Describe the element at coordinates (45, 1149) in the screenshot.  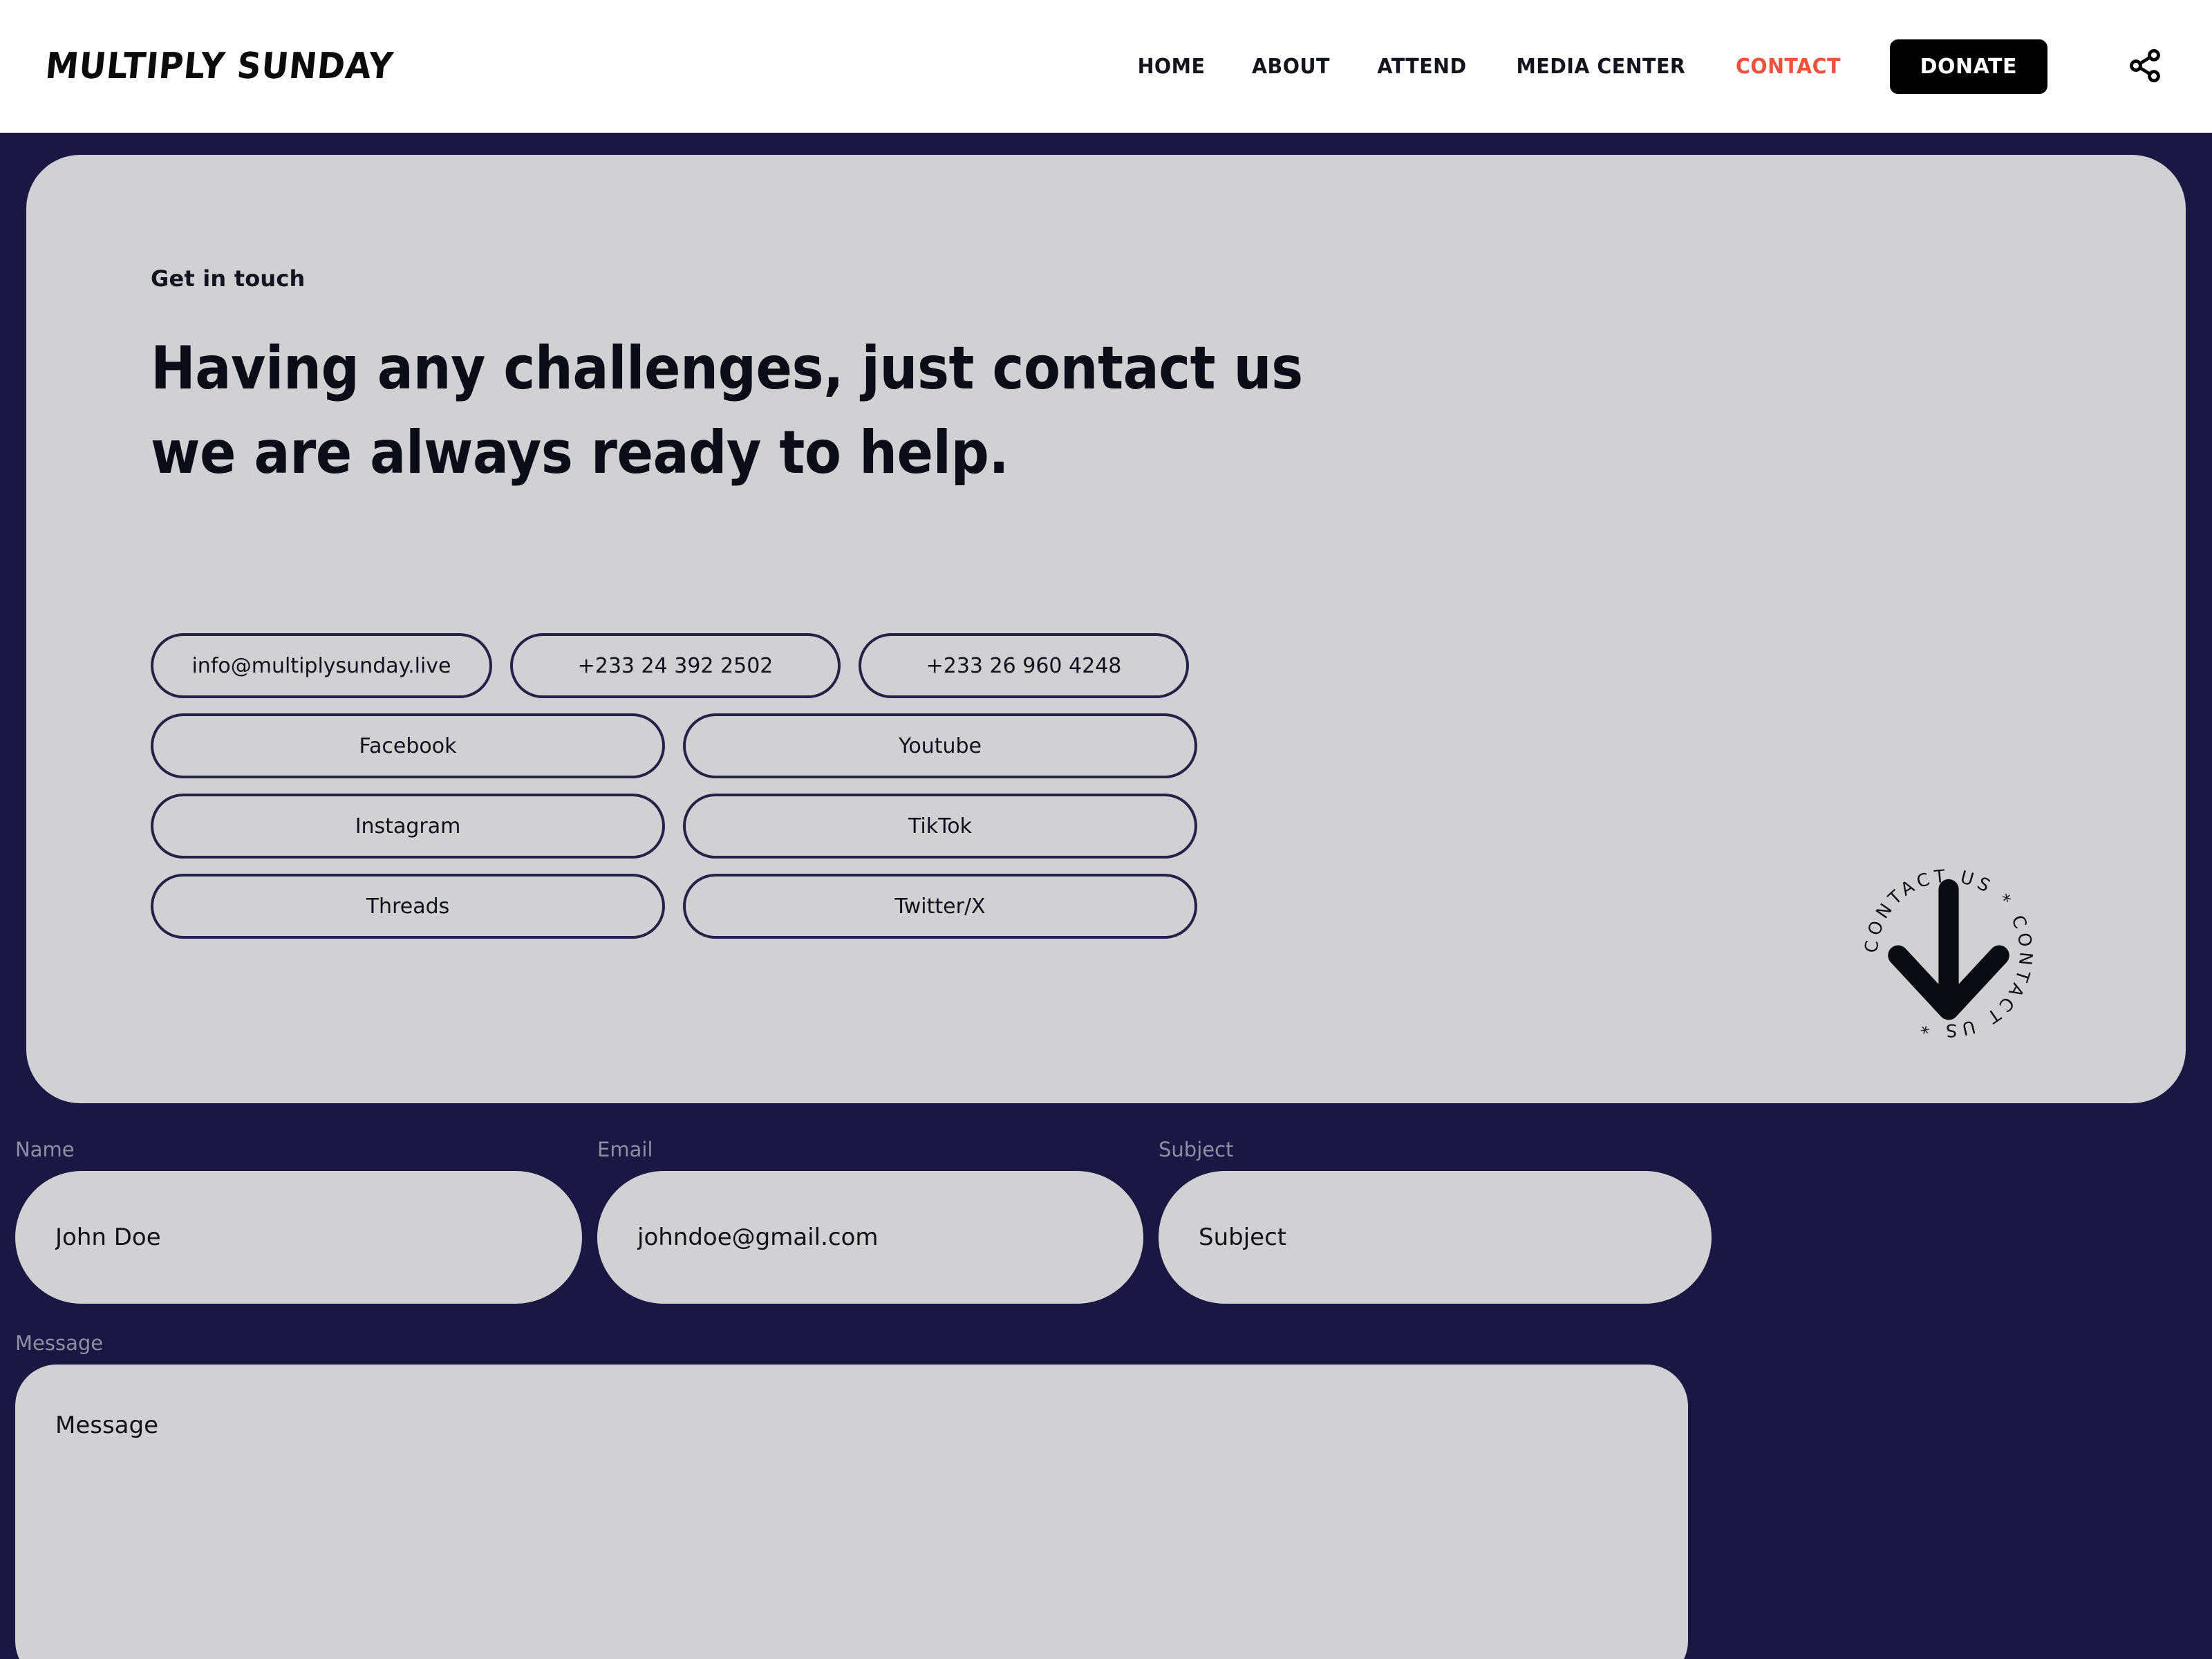
I see `label-name: Name` at that location.